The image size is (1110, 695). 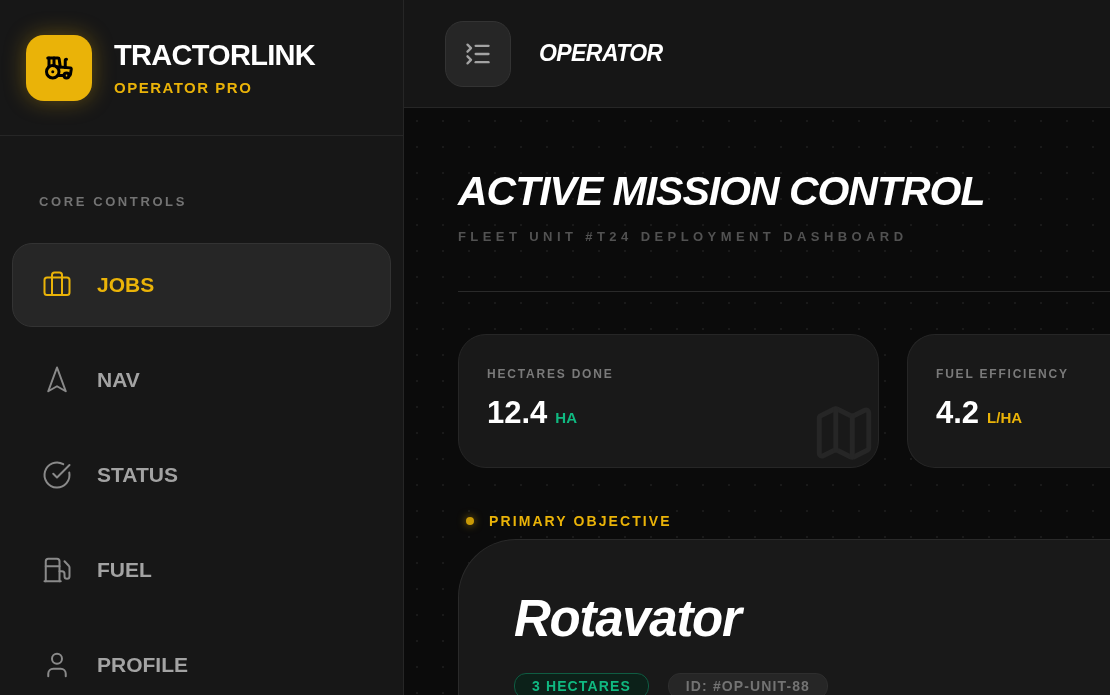 I want to click on stat-label: HECTARES DONE, so click(x=551, y=374).